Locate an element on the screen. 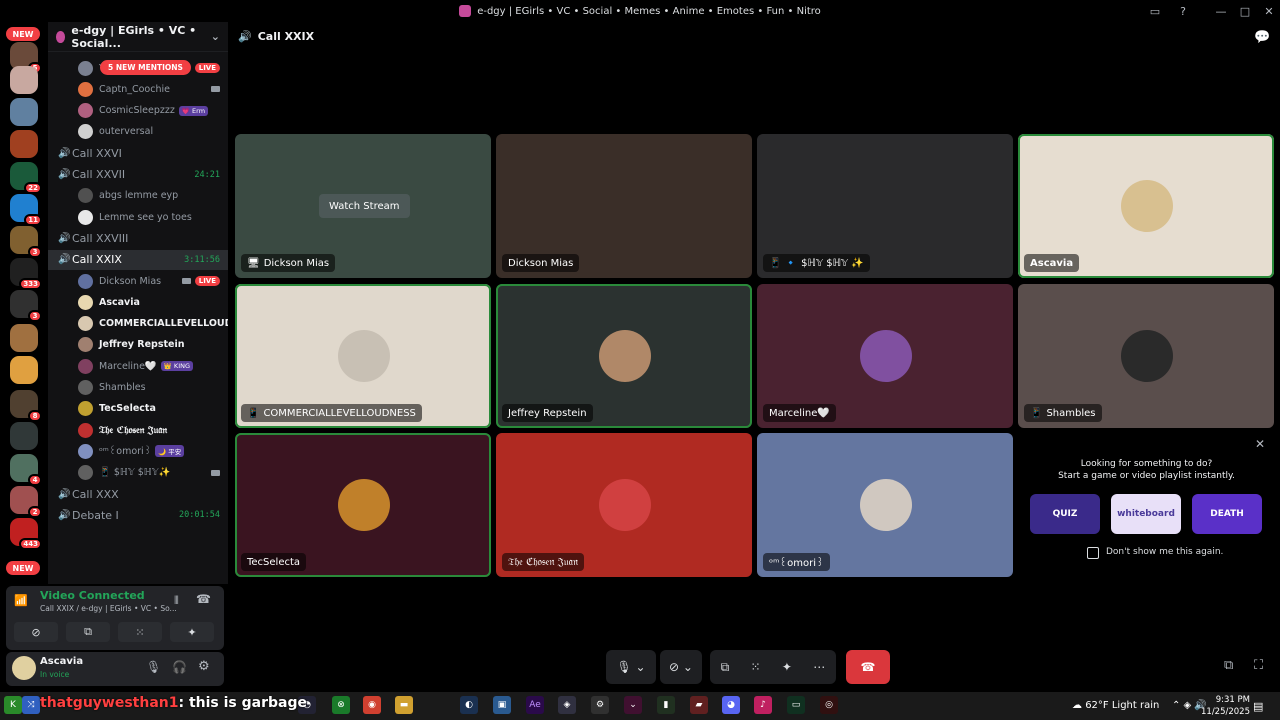 The height and width of the screenshot is (720, 1280). server-icon: 22 is located at coordinates (26, 178).